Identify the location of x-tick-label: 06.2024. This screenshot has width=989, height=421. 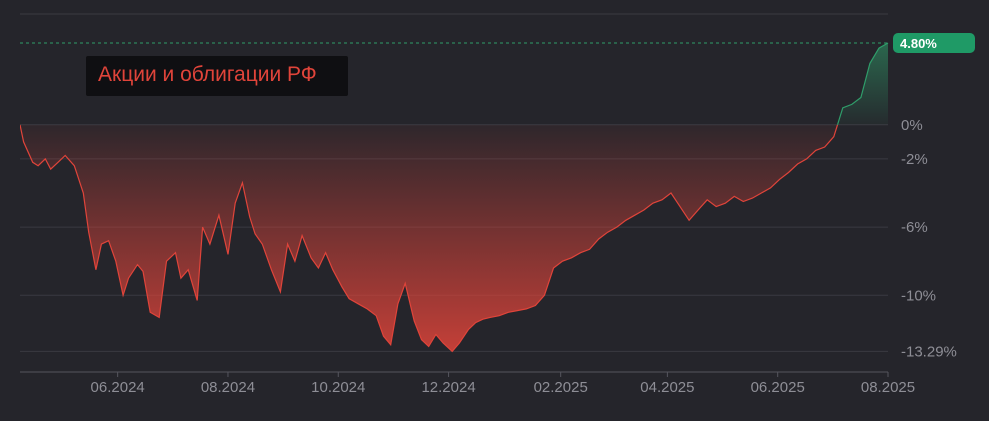
(118, 387).